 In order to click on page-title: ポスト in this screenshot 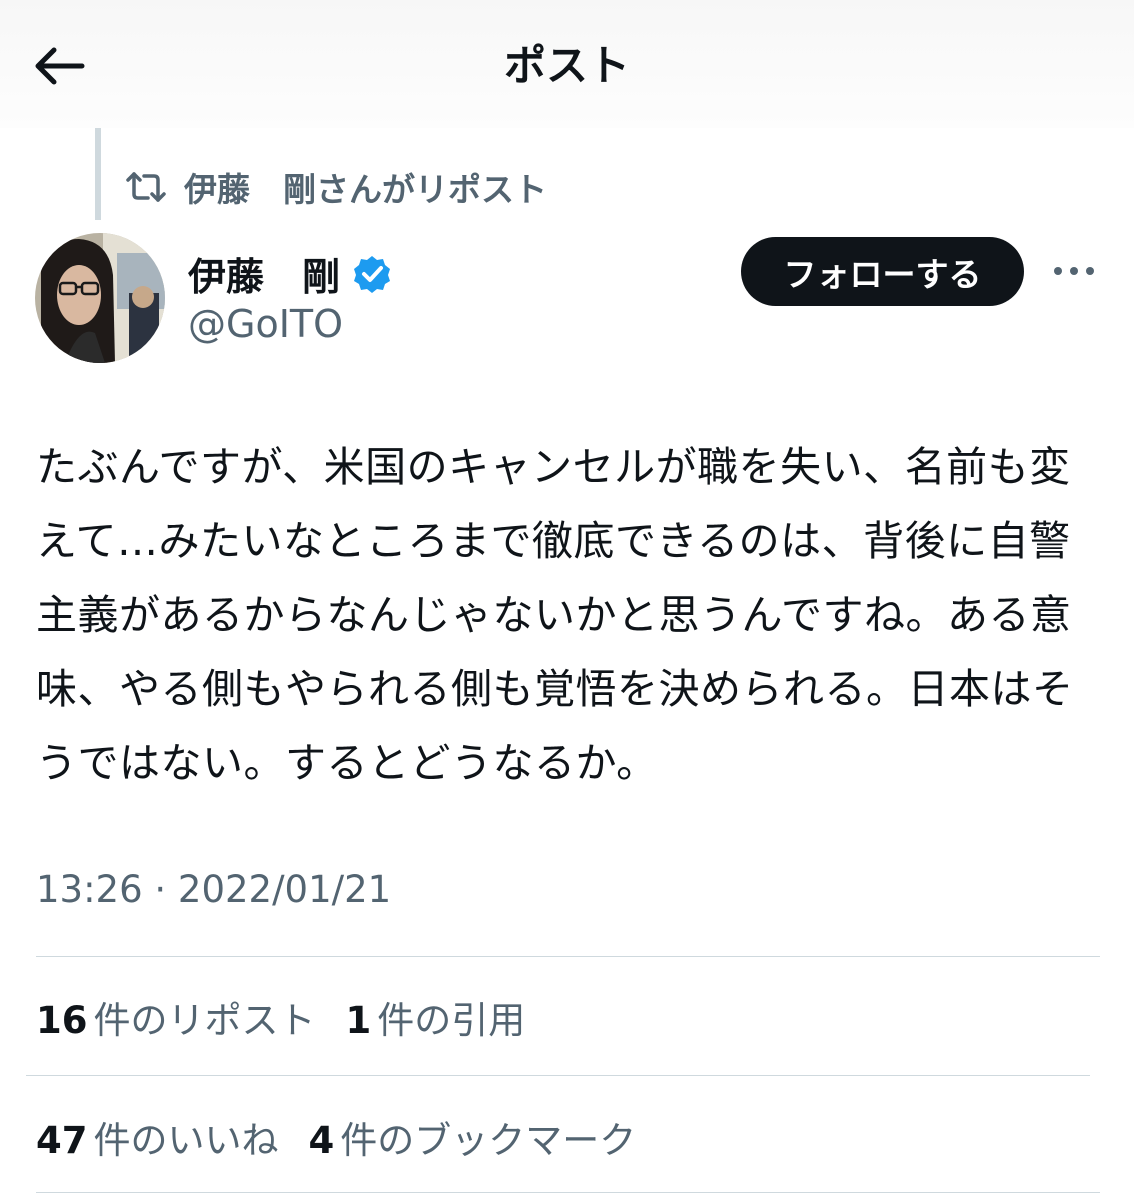, I will do `click(566, 65)`.